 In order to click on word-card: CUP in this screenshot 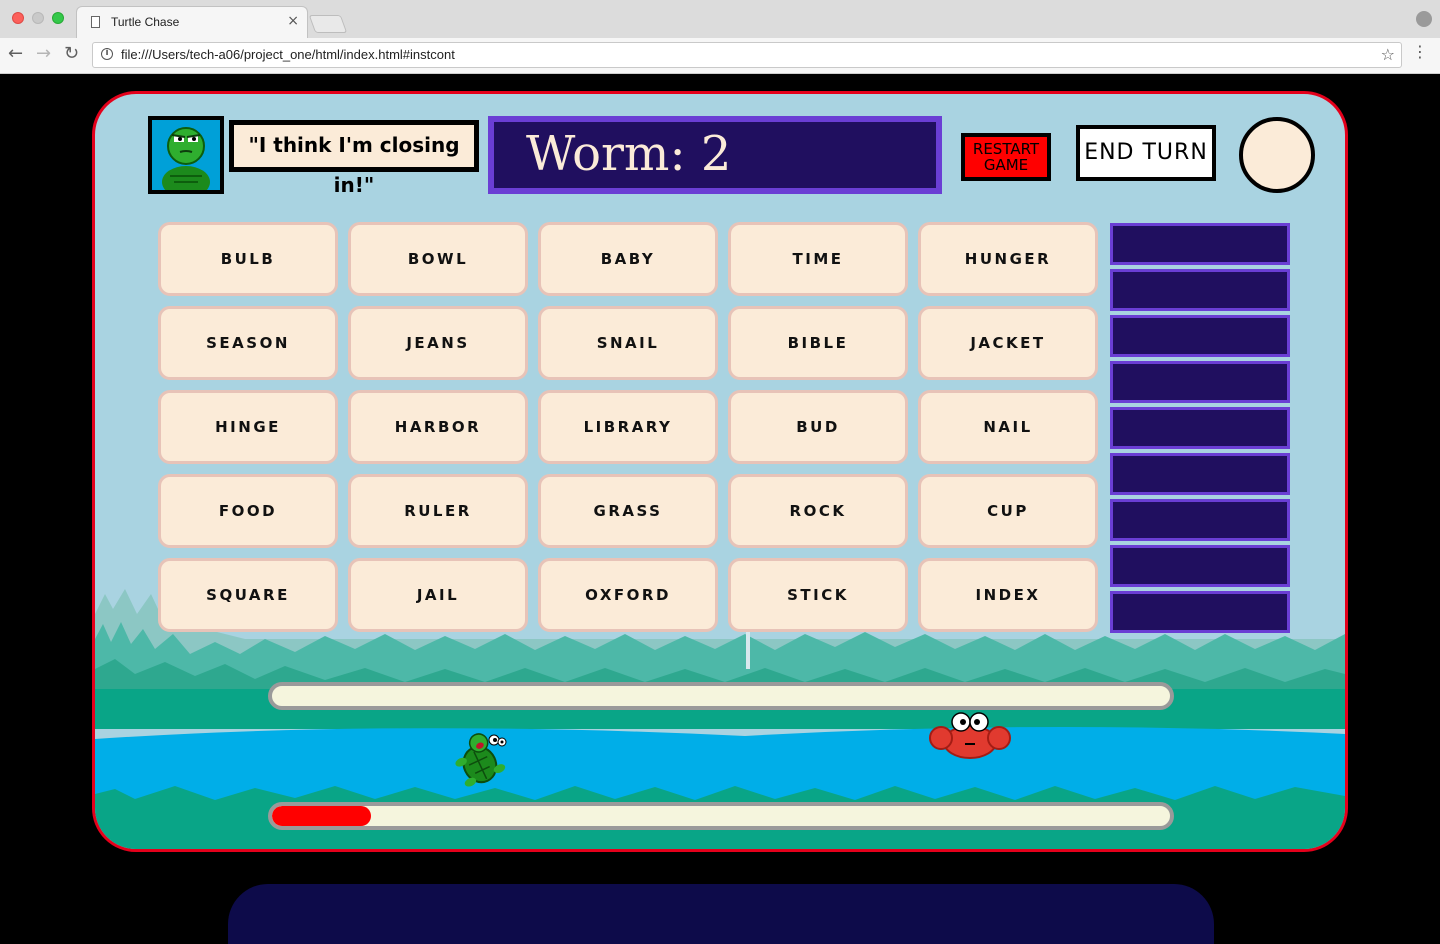, I will do `click(1008, 511)`.